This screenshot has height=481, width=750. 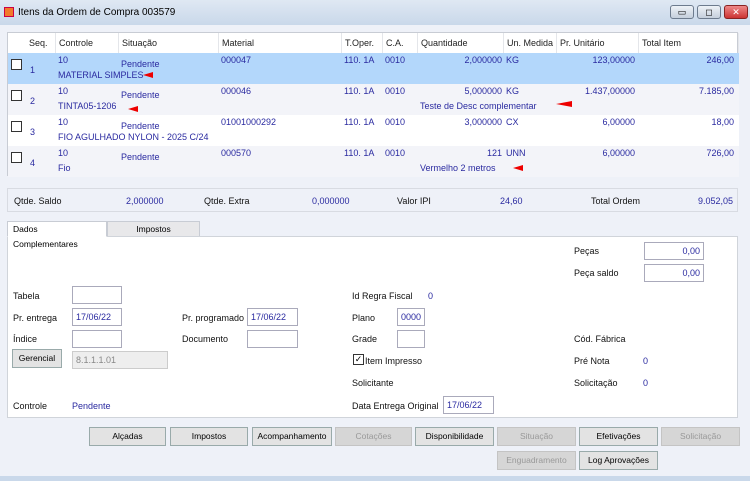 What do you see at coordinates (292, 436) in the screenshot?
I see `acompanhamento-button: Acompanhamento` at bounding box center [292, 436].